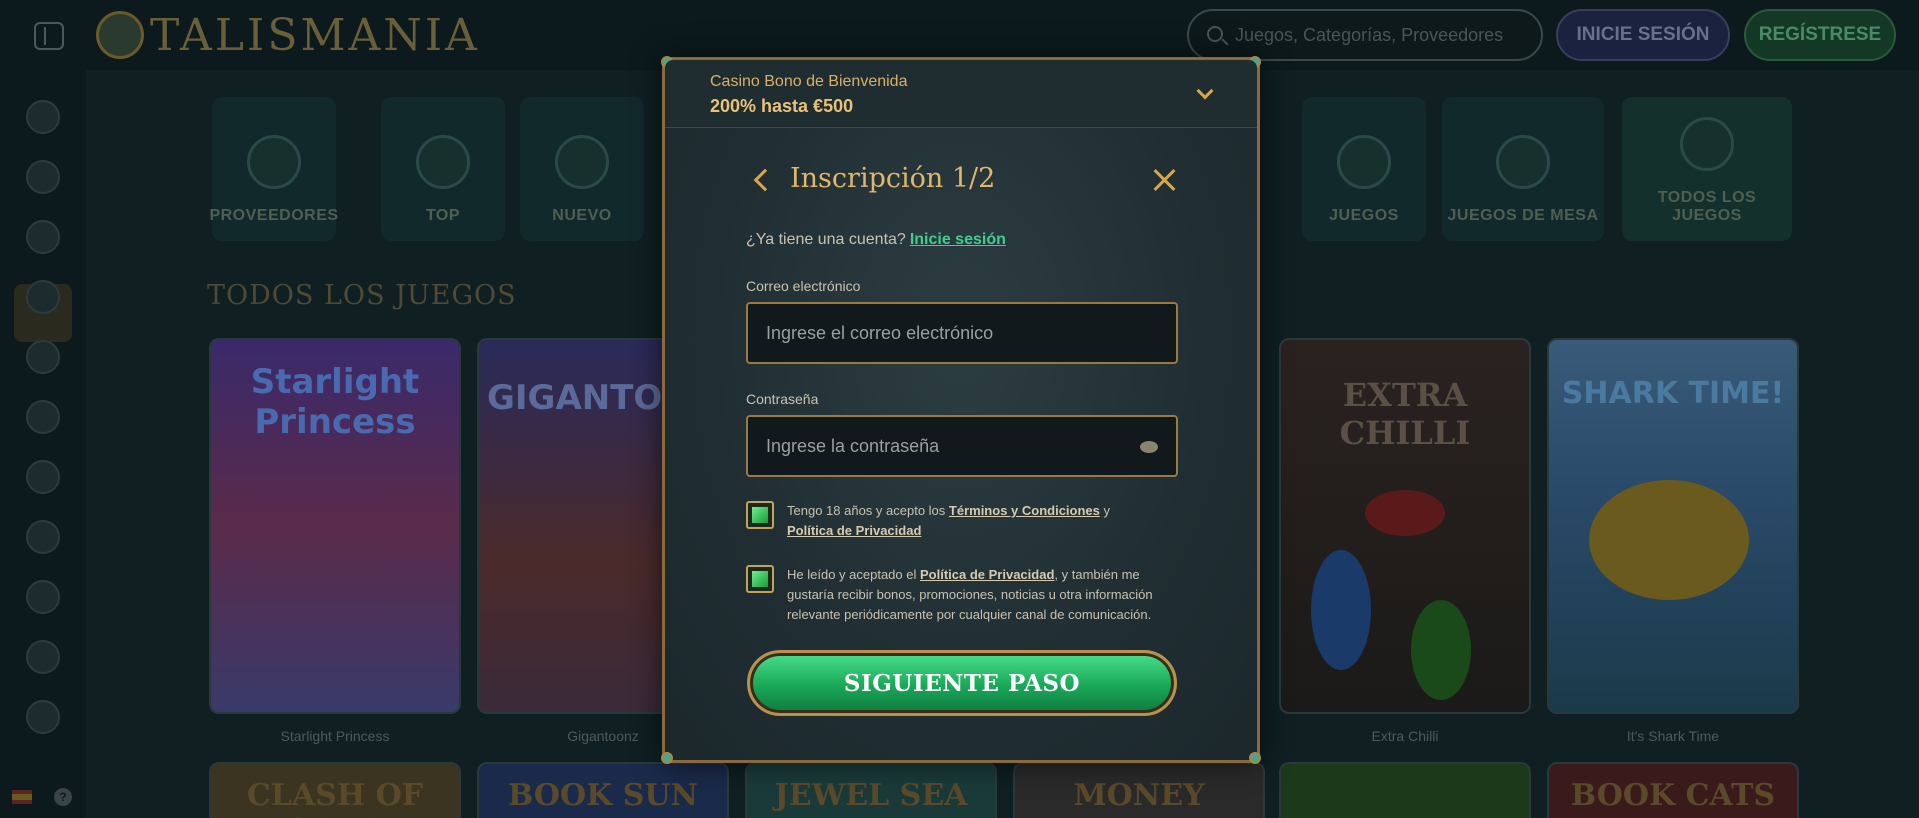  I want to click on category-juegos: JUEGOS, so click(1364, 169).